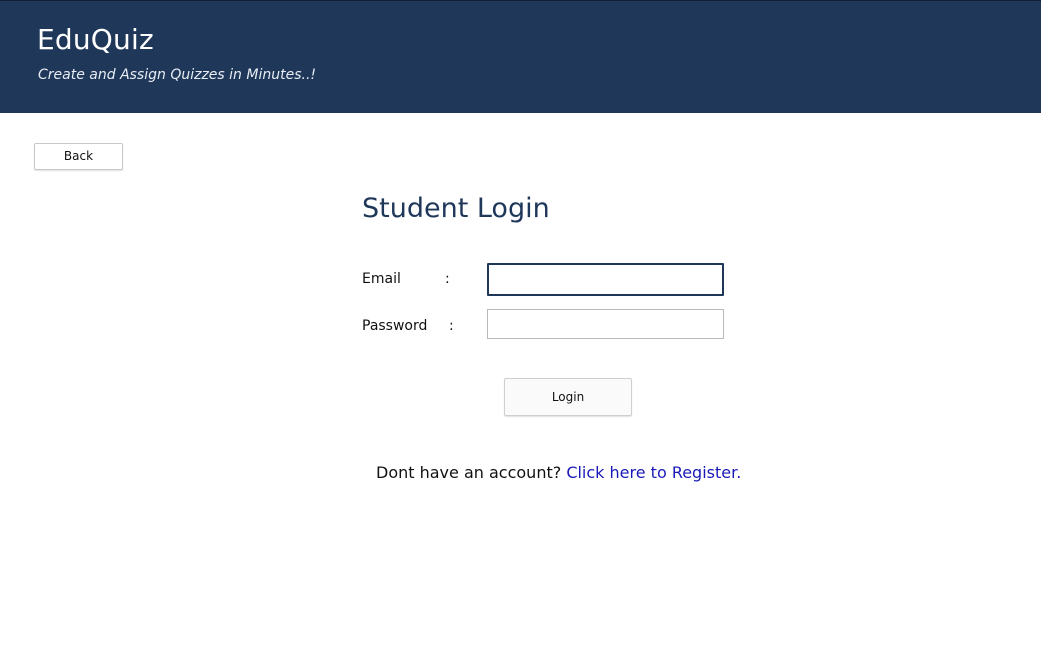 The width and height of the screenshot is (1041, 647). What do you see at coordinates (451, 326) in the screenshot?
I see `password-label-colon: :` at bounding box center [451, 326].